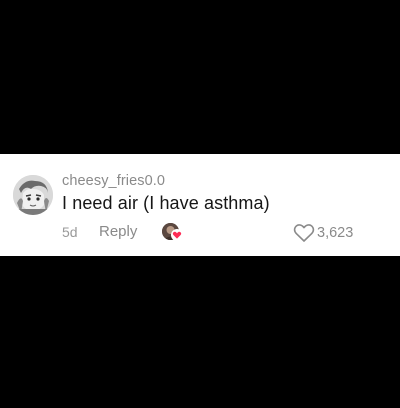 The width and height of the screenshot is (400, 408). Describe the element at coordinates (33, 195) in the screenshot. I see `user-avatar-icon` at that location.